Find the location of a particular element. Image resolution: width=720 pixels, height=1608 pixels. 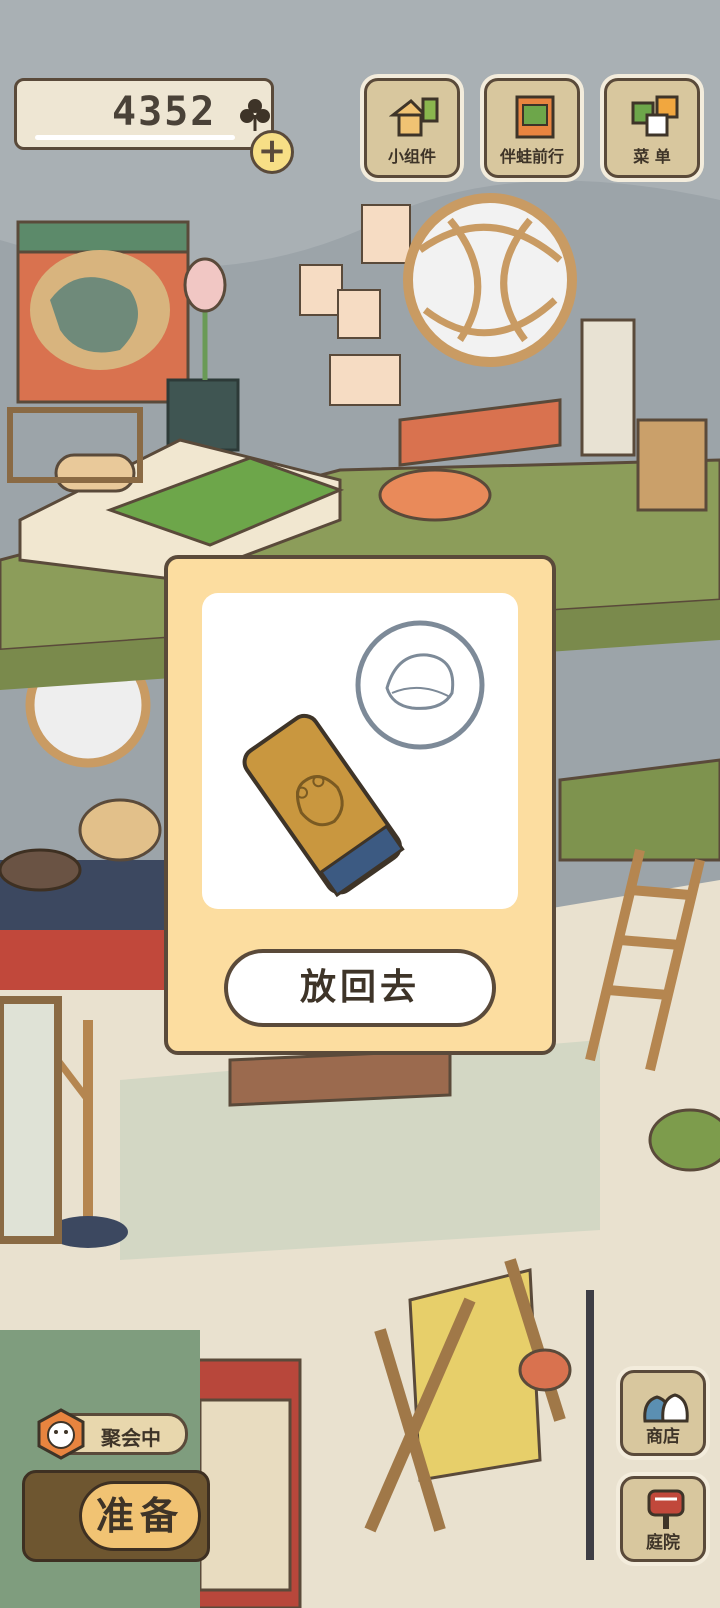

yard-button: 庭院 is located at coordinates (663, 1519).